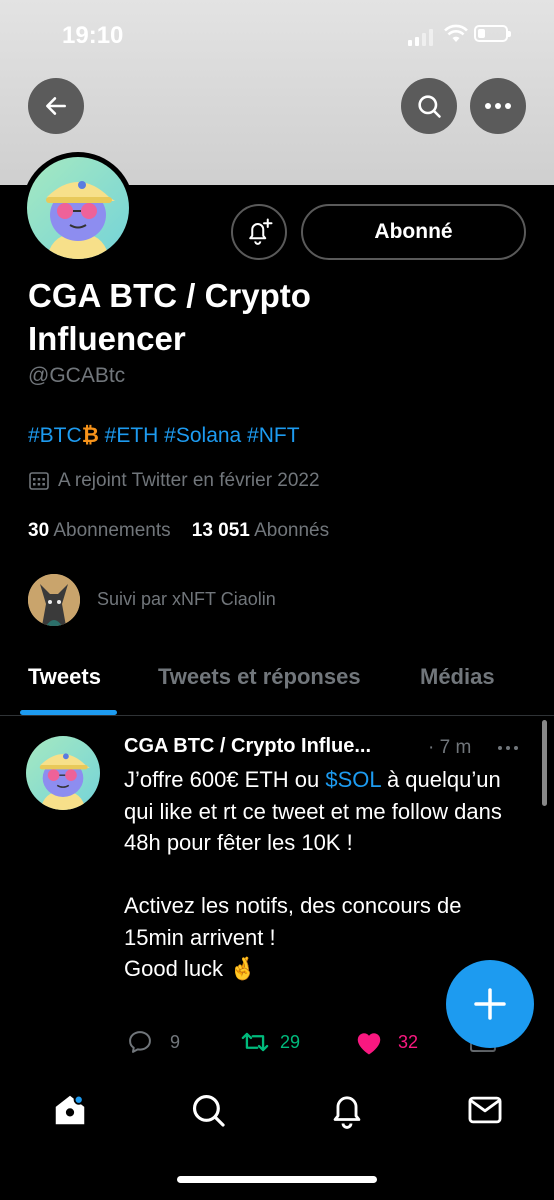  Describe the element at coordinates (259, 677) in the screenshot. I see `tab-tweets-replies: Tweets et réponses` at that location.